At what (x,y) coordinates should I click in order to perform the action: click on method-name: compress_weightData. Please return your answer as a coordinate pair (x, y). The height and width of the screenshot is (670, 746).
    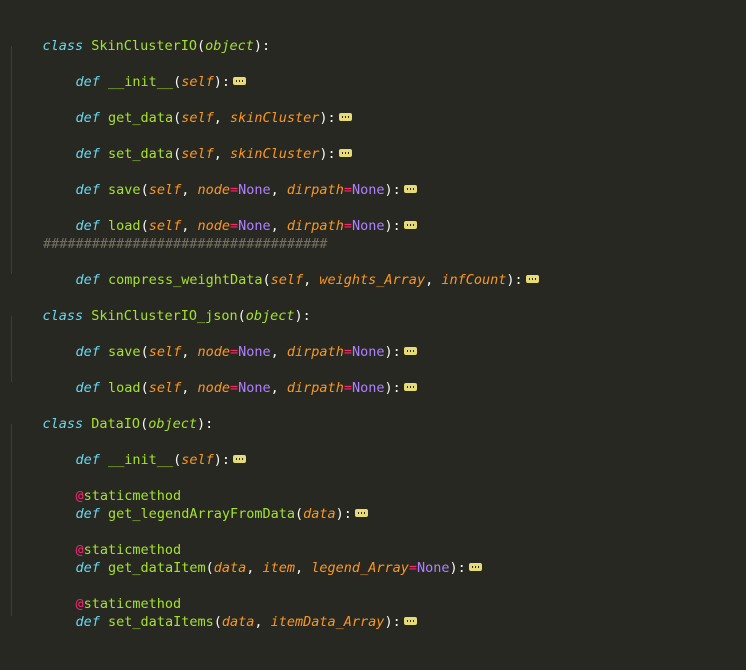
    Looking at the image, I should click on (185, 280).